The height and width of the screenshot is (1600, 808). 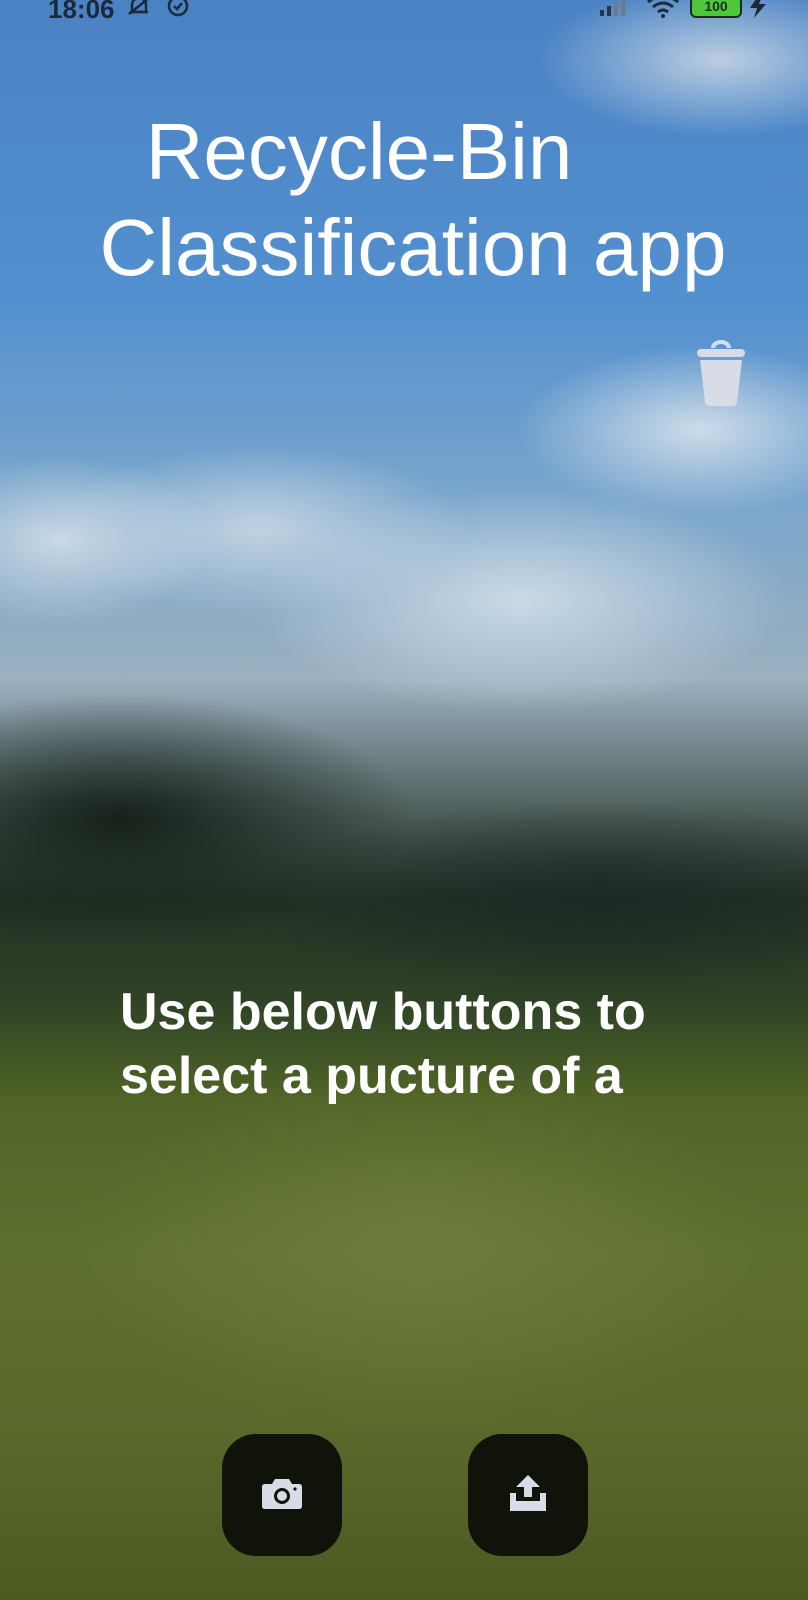 I want to click on upload-icon, so click(x=528, y=1495).